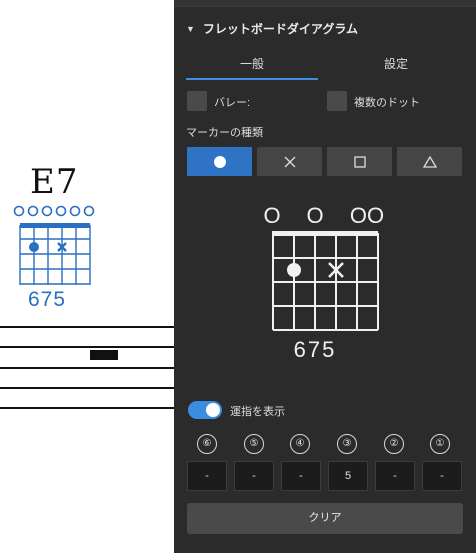  Describe the element at coordinates (254, 476) in the screenshot. I see `fret-field-string-5: -` at that location.